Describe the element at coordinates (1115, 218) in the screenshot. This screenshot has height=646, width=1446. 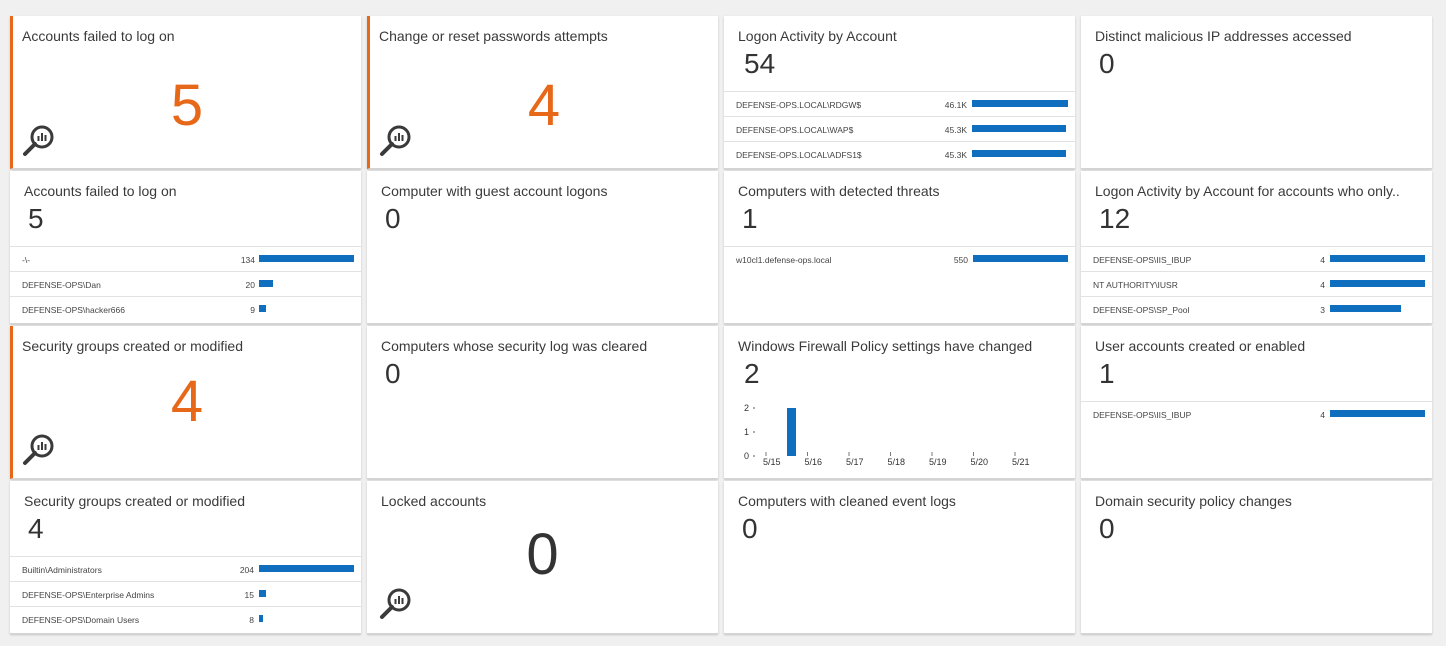
I see `tile-value: 12` at that location.